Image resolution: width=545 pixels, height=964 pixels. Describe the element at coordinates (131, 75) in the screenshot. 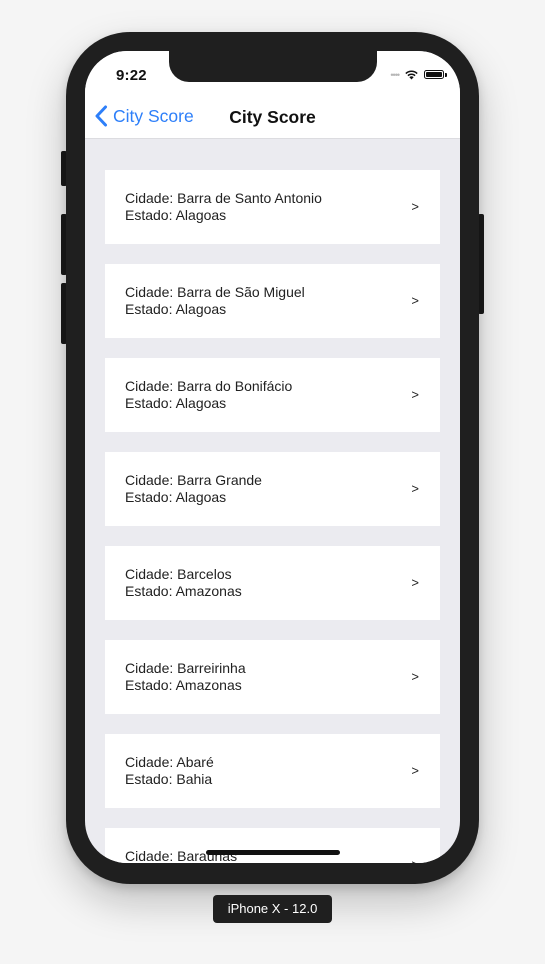

I see `status-time: 9:22` at that location.